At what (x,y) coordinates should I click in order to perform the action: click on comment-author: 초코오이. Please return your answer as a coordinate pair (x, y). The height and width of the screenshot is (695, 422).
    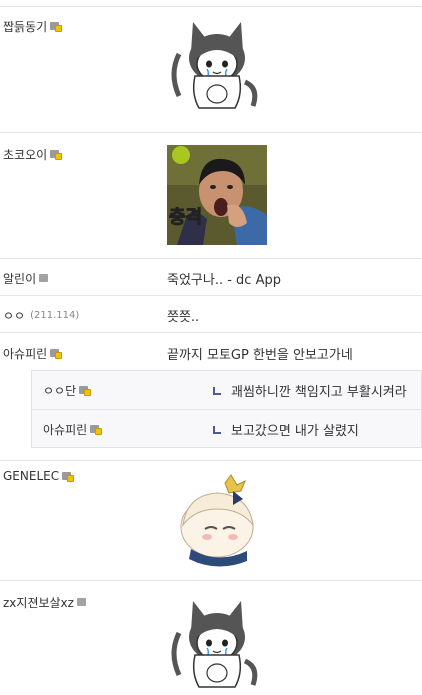
    Looking at the image, I should click on (33, 154).